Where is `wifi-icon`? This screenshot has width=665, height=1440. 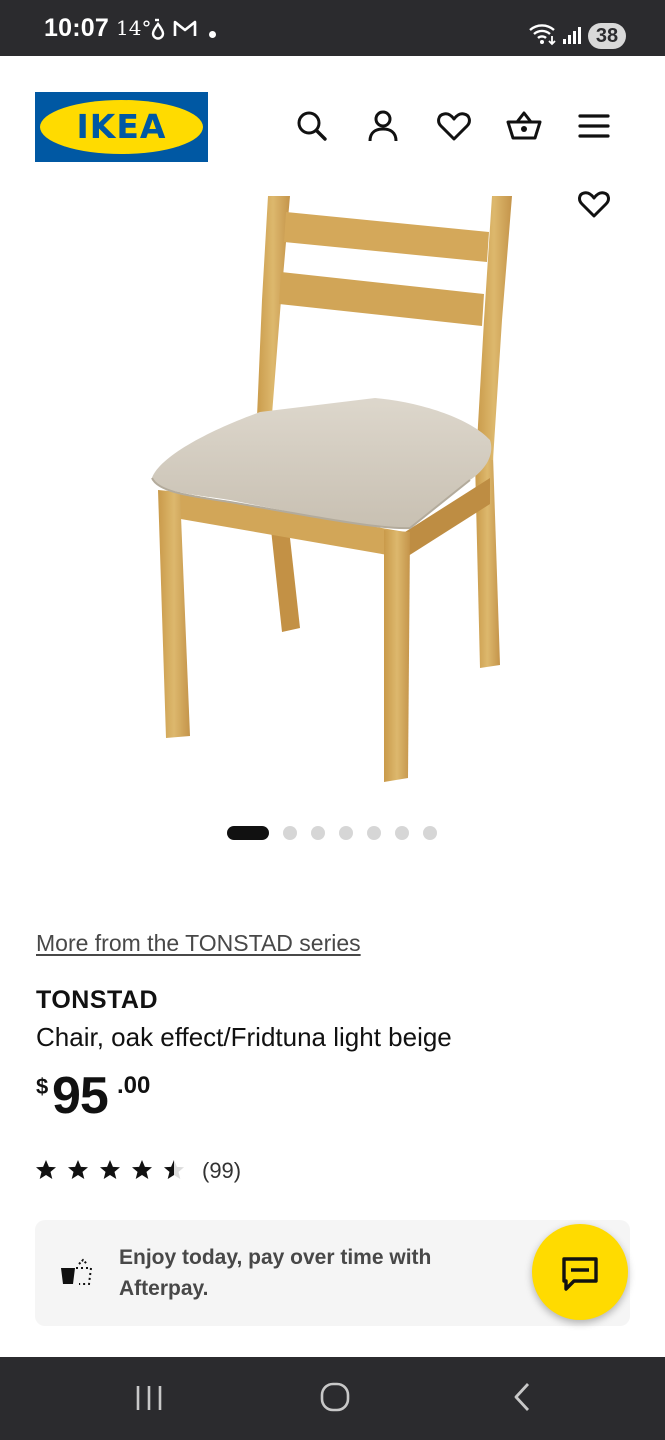 wifi-icon is located at coordinates (543, 36).